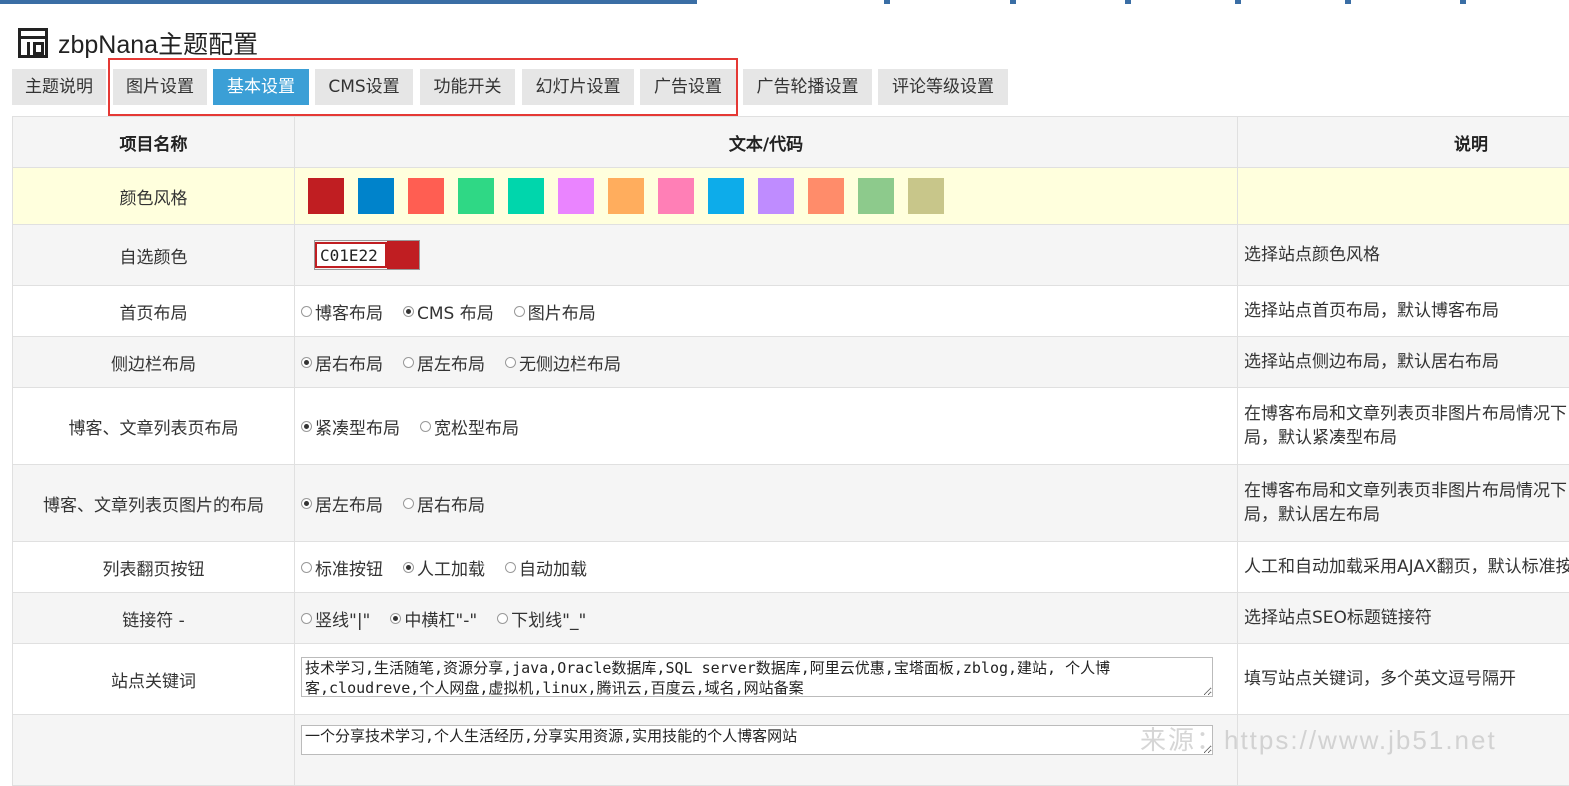 This screenshot has height=786, width=1569. What do you see at coordinates (1403, 196) in the screenshot?
I see `row-desc` at bounding box center [1403, 196].